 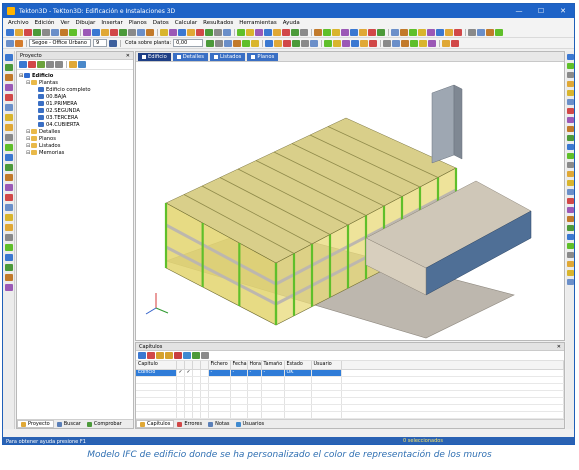 What do you see at coordinates (187, 355) in the screenshot?
I see `user-icon` at bounding box center [187, 355].